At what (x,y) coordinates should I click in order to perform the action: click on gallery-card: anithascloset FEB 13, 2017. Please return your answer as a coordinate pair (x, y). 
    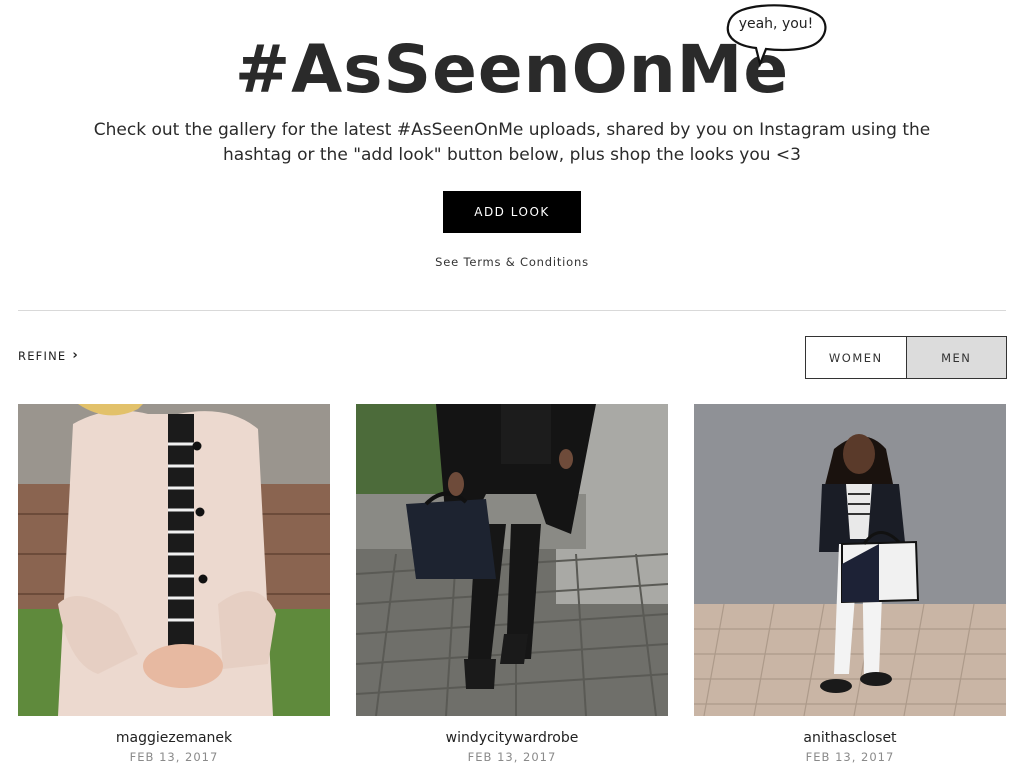
    Looking at the image, I should click on (850, 584).